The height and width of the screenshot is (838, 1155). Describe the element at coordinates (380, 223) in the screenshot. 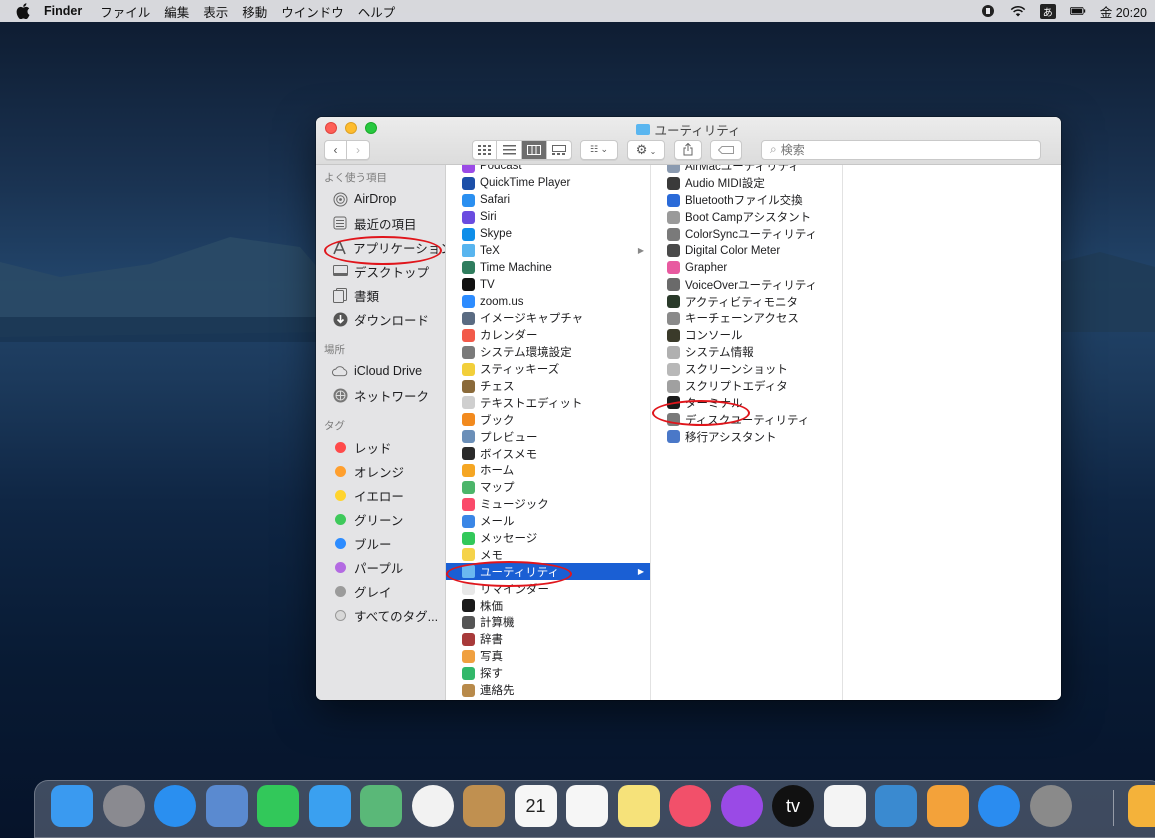

I see `sidebar-item-recents: 最近の項目` at that location.